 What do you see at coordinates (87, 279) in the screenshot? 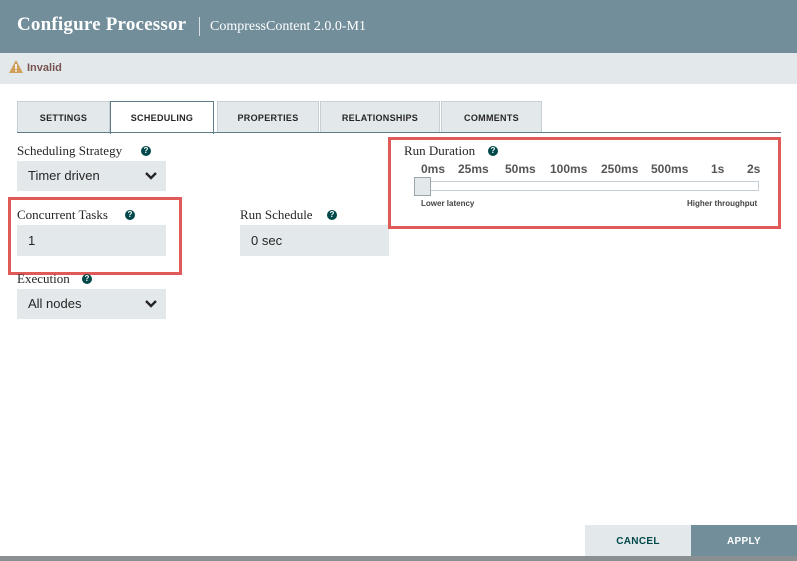
I see `execution-help-icon: ?` at bounding box center [87, 279].